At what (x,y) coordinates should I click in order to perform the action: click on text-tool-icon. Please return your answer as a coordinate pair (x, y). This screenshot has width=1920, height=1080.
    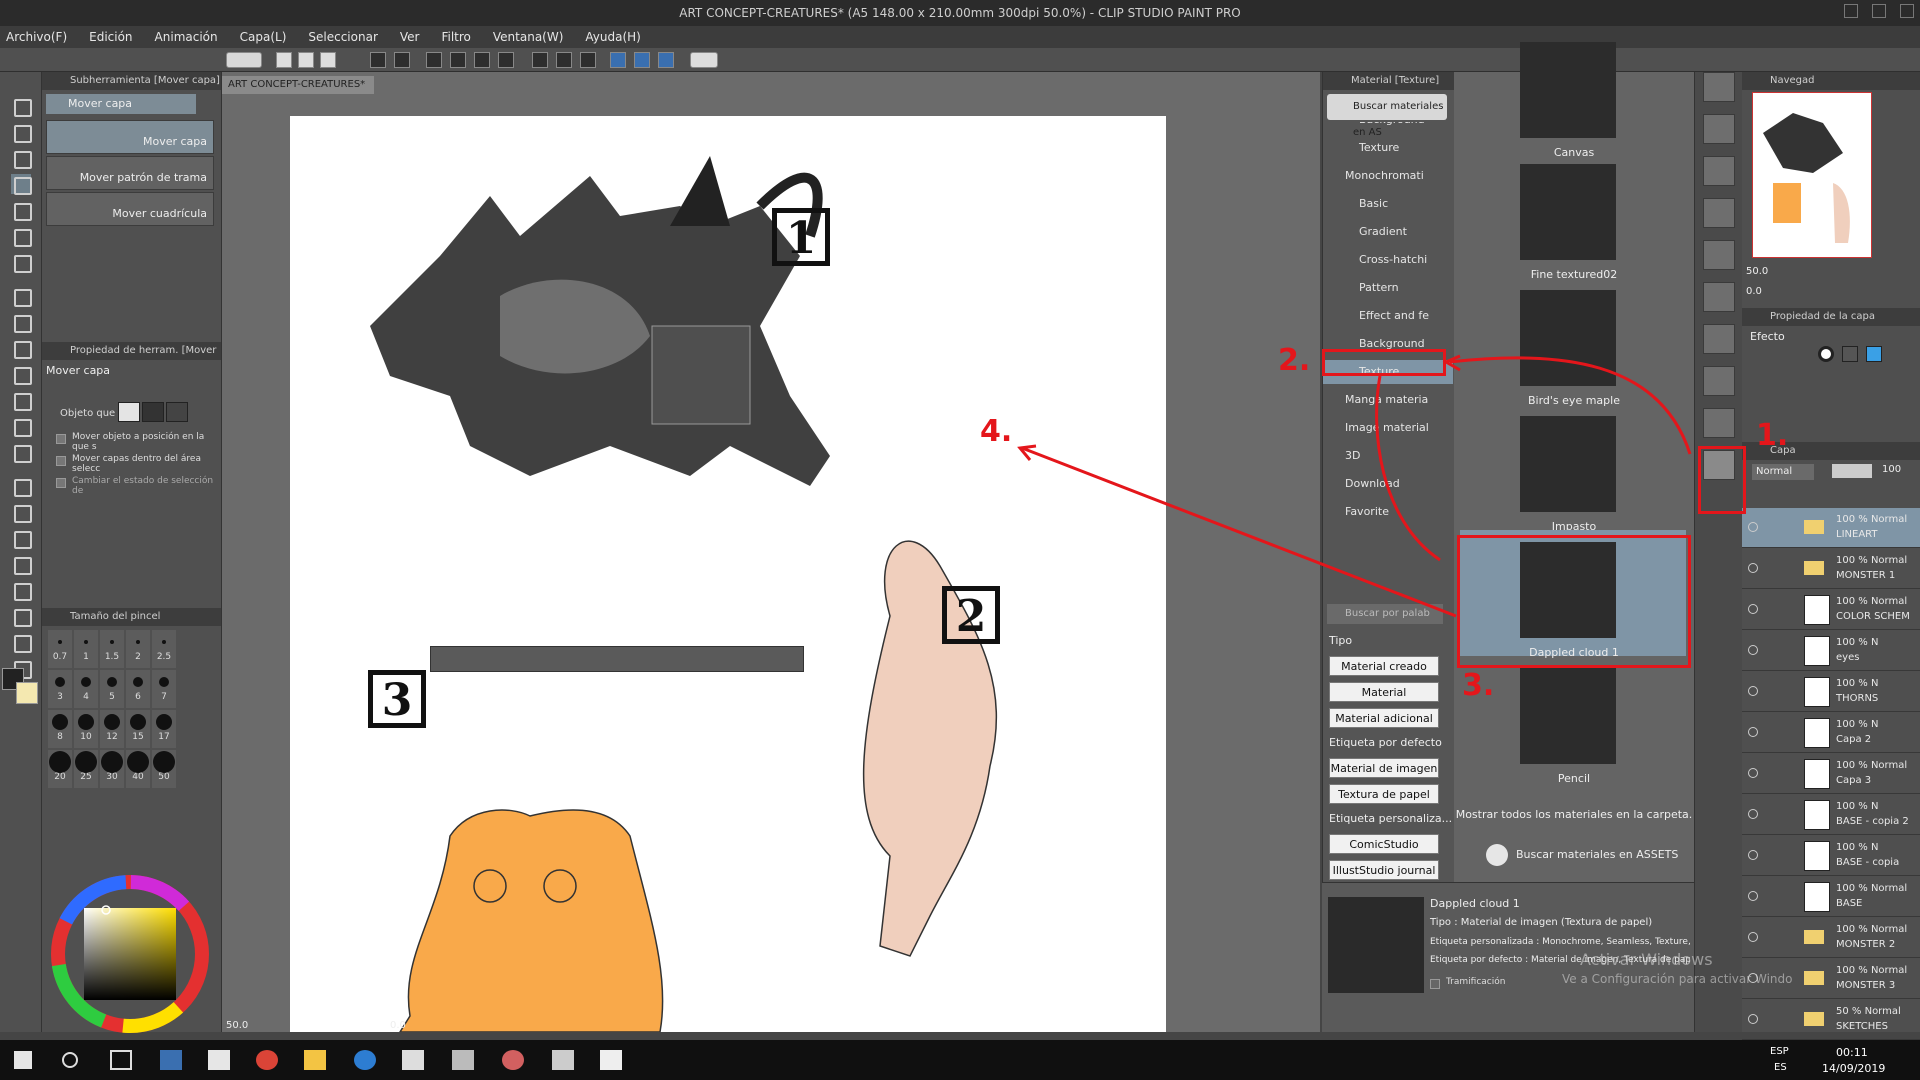
    Looking at the image, I should click on (21, 642).